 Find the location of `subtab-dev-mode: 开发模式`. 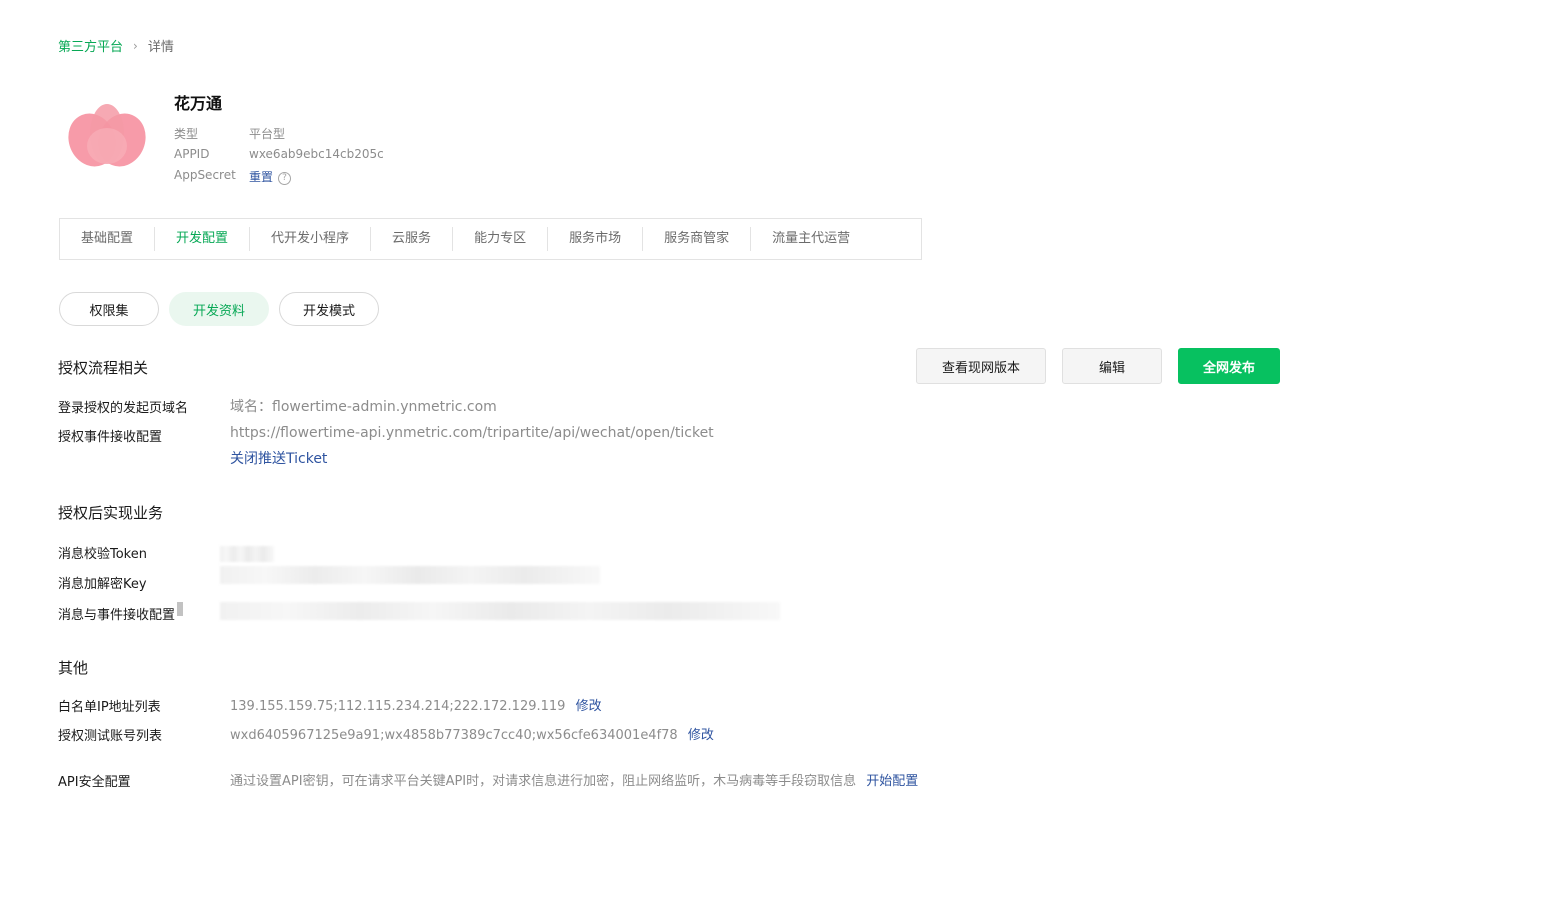

subtab-dev-mode: 开发模式 is located at coordinates (329, 309).